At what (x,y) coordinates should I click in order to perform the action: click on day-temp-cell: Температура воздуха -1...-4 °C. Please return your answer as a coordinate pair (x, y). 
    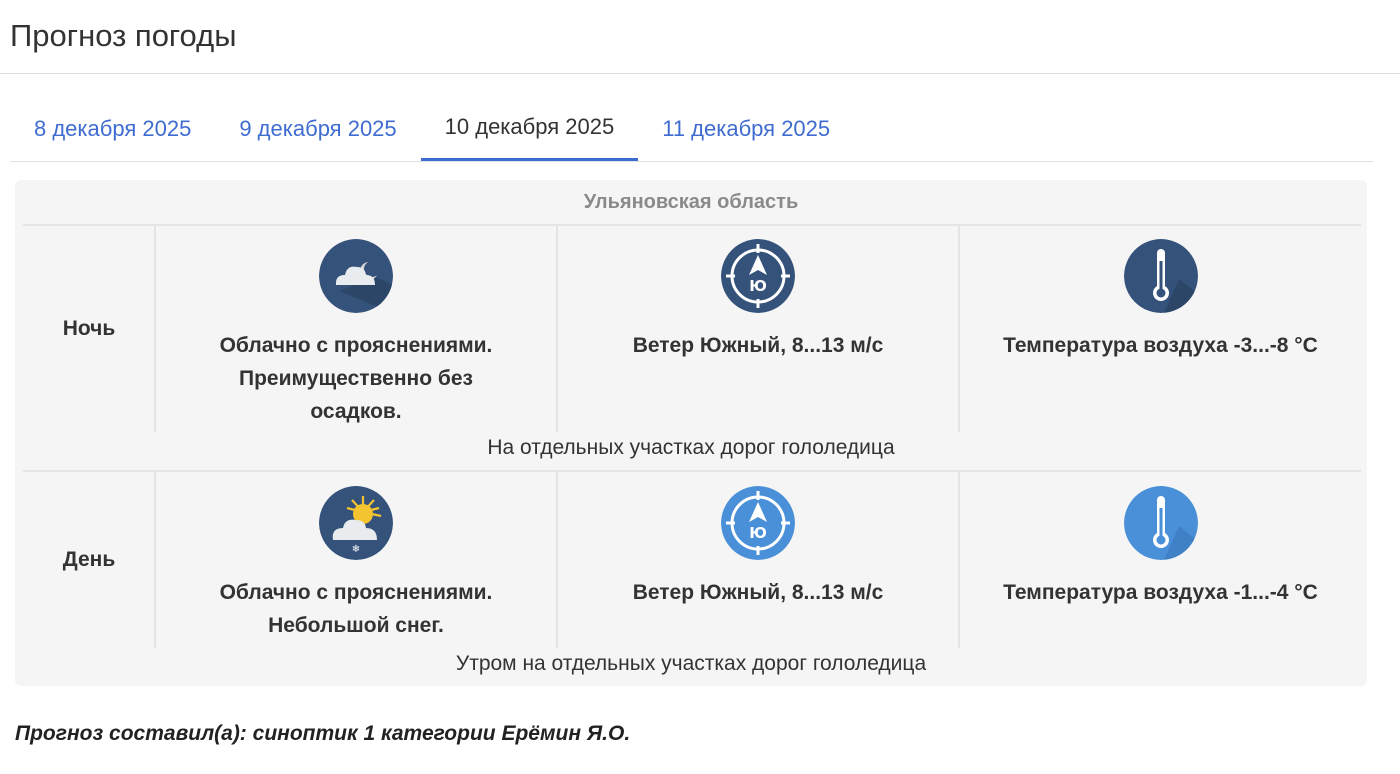
    Looking at the image, I should click on (1160, 547).